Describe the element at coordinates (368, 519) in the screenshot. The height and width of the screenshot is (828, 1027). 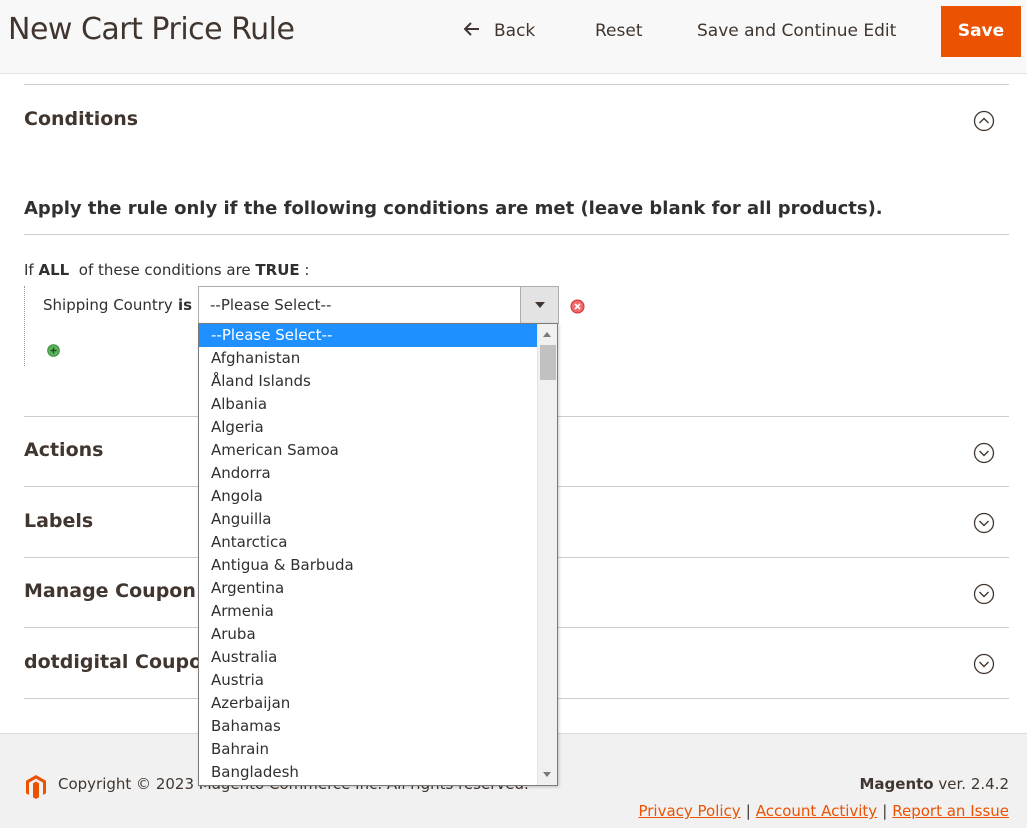
I see `dropdown-option: Anguilla` at that location.